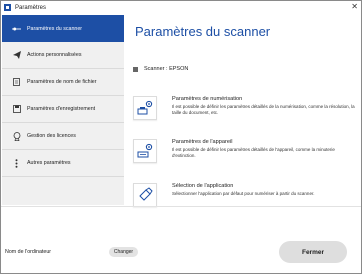  I want to click on app-select-button, so click(145, 195).